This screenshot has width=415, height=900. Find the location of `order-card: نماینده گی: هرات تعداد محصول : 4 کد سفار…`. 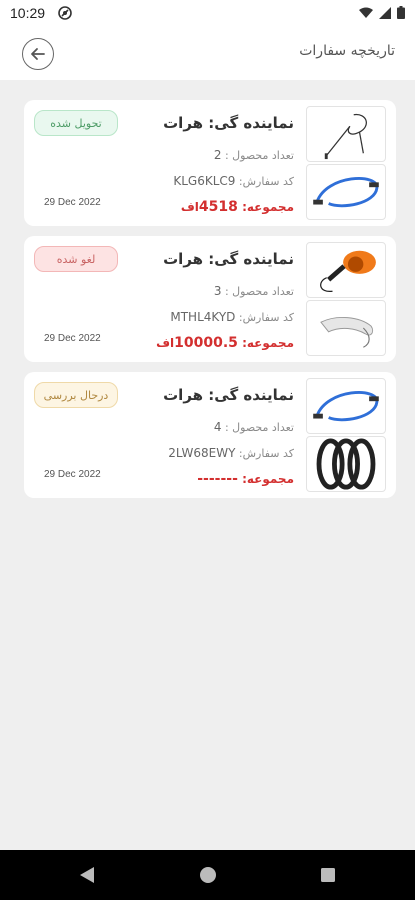

order-card: نماینده گی: هرات تعداد محصول : 4 کد سفار… is located at coordinates (210, 435).